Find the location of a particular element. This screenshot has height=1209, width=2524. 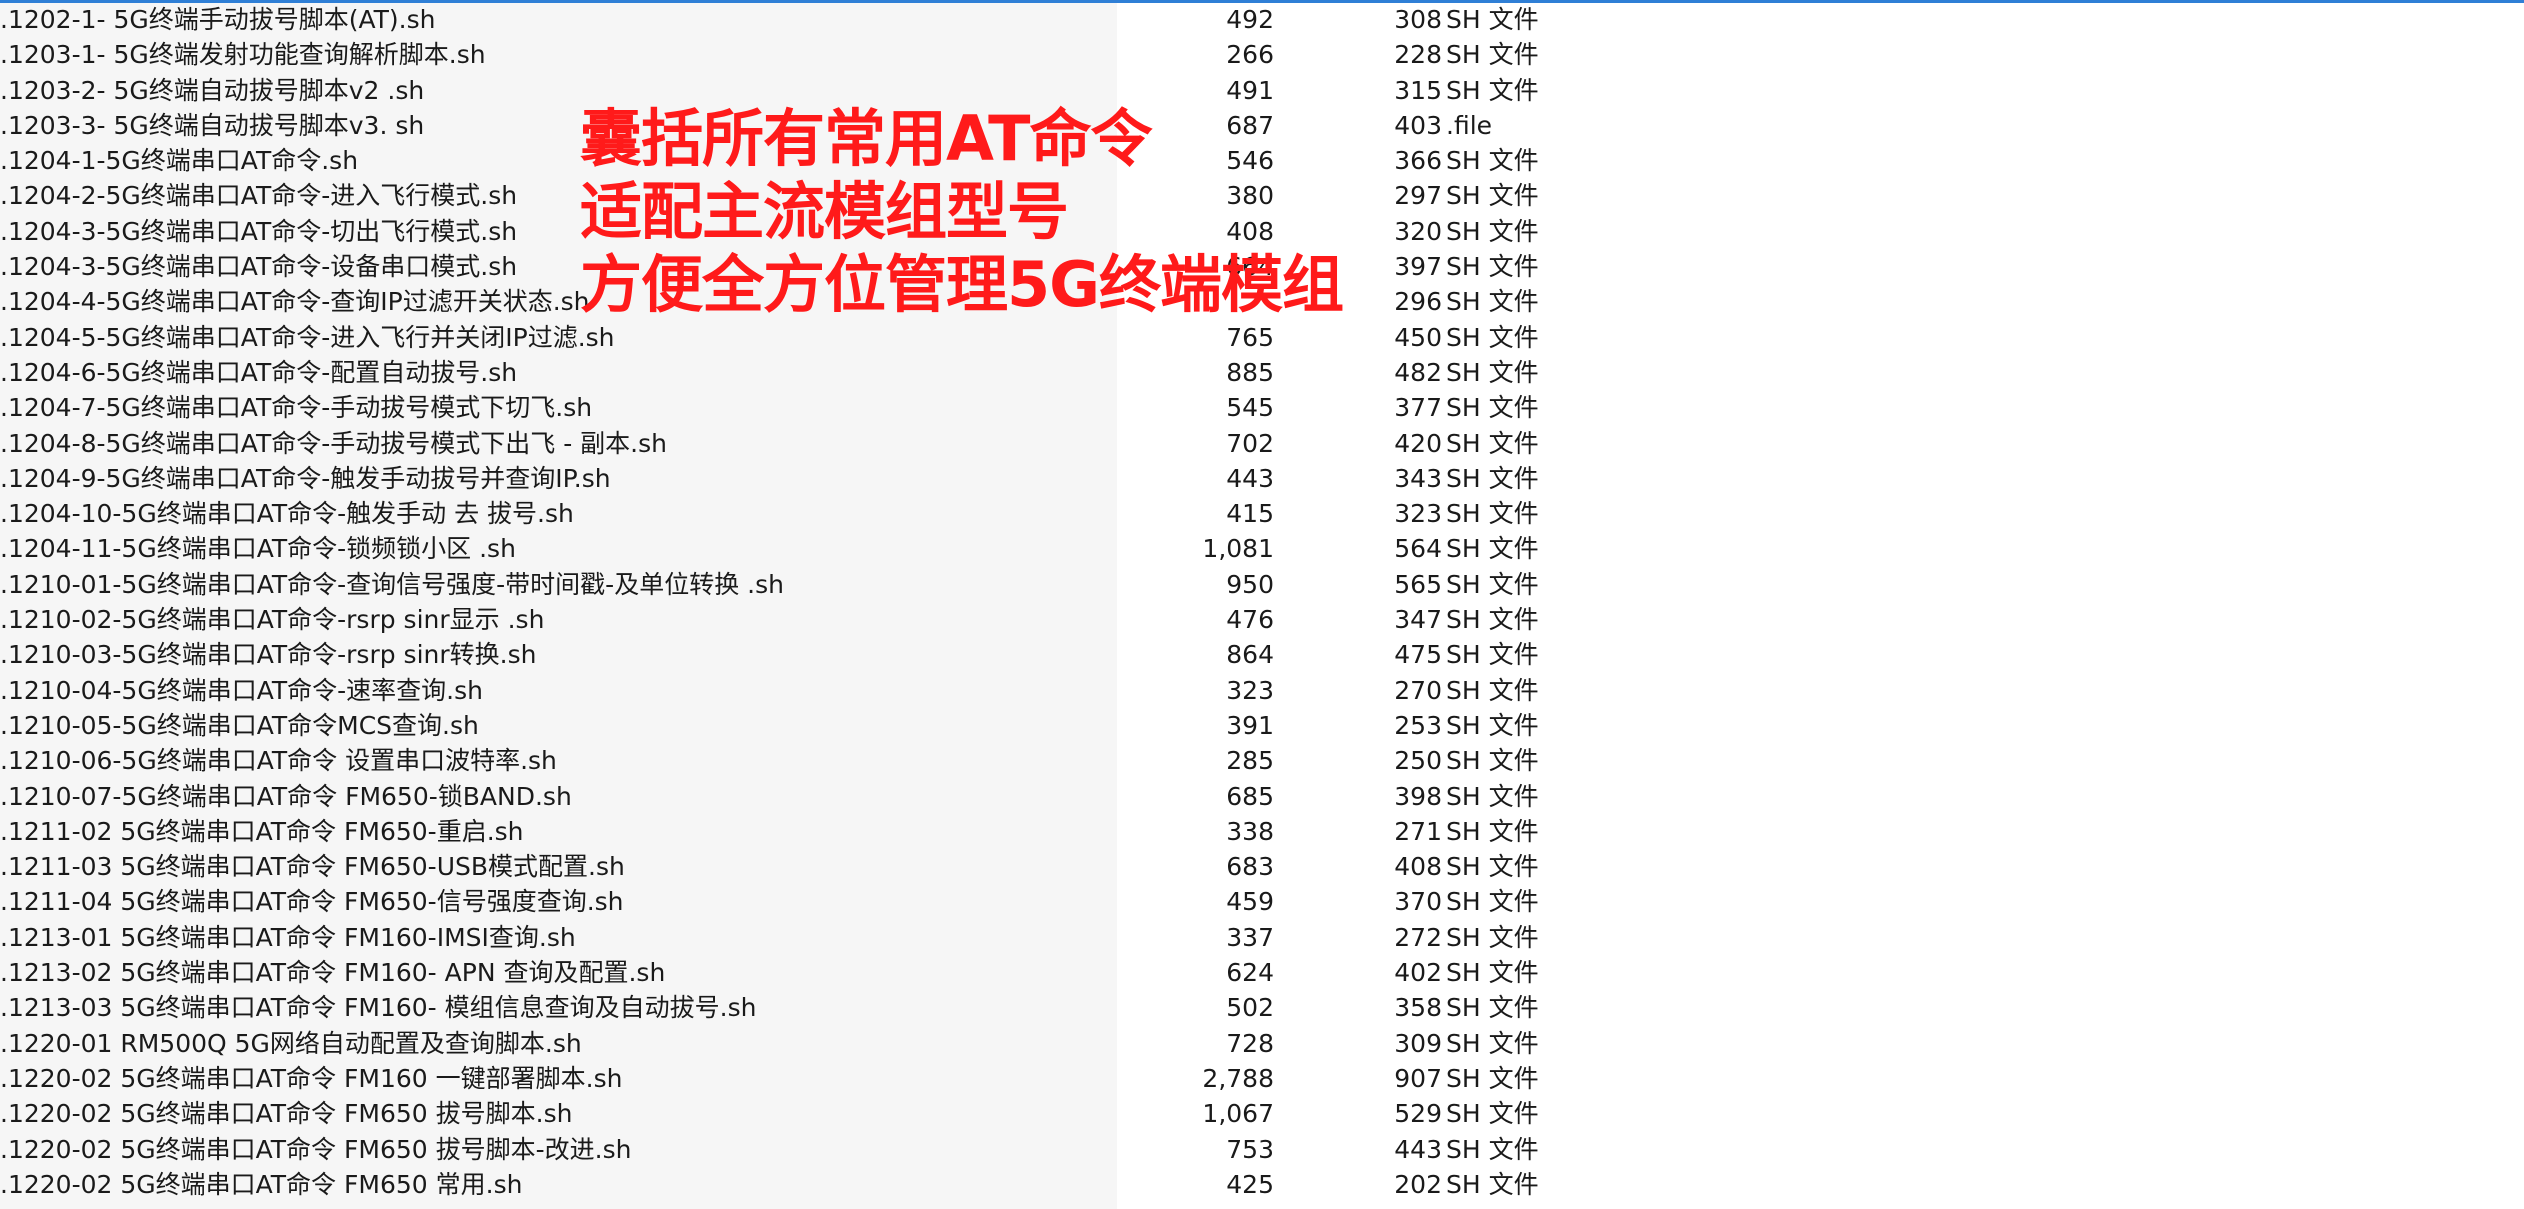

file-packed-size: 309 is located at coordinates (1418, 1043).